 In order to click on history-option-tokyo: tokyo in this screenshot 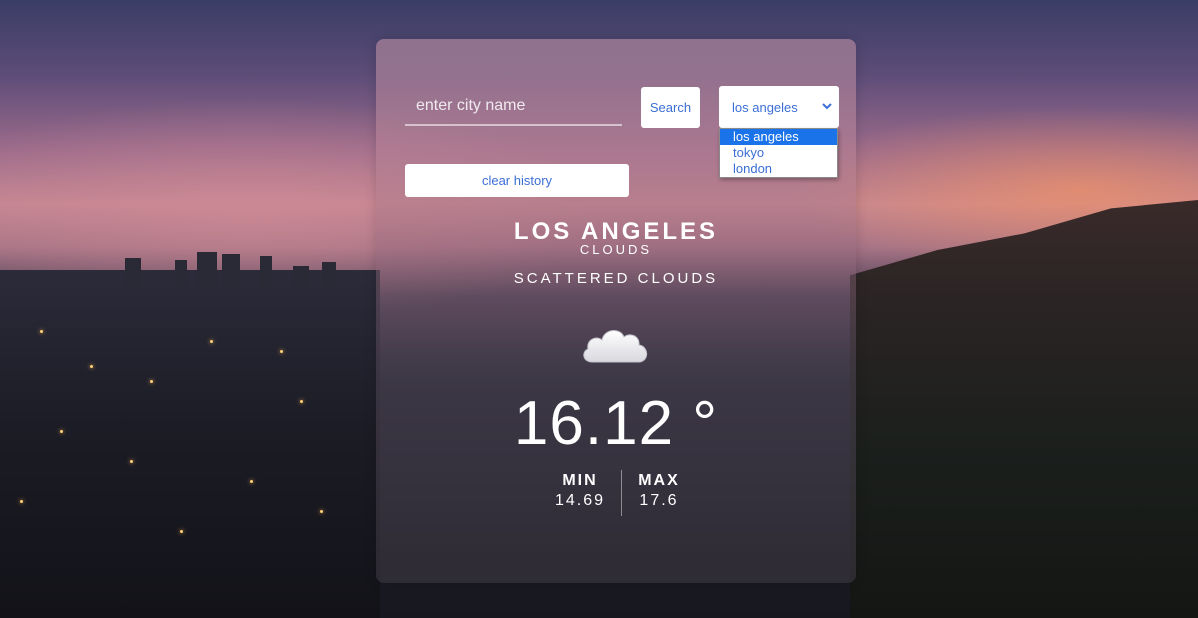, I will do `click(778, 153)`.